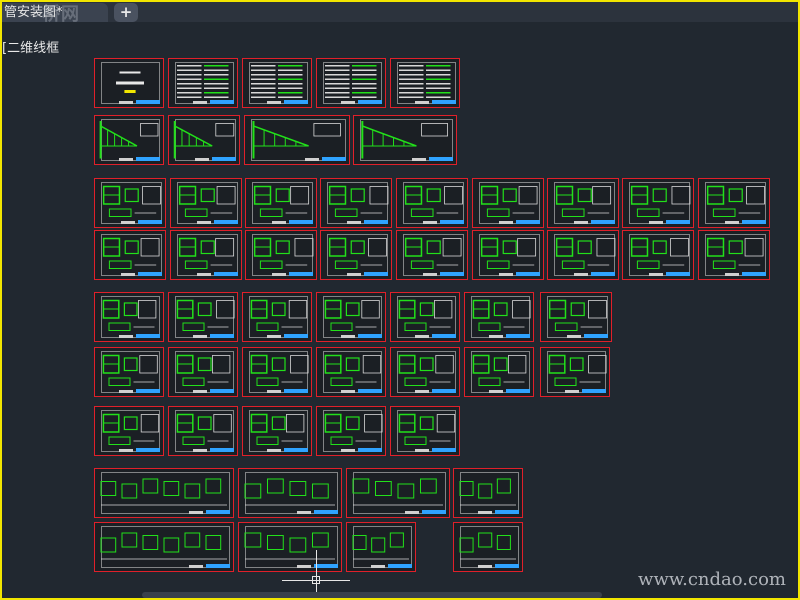  I want to click on watermark-text: www.cndao.com, so click(712, 579).